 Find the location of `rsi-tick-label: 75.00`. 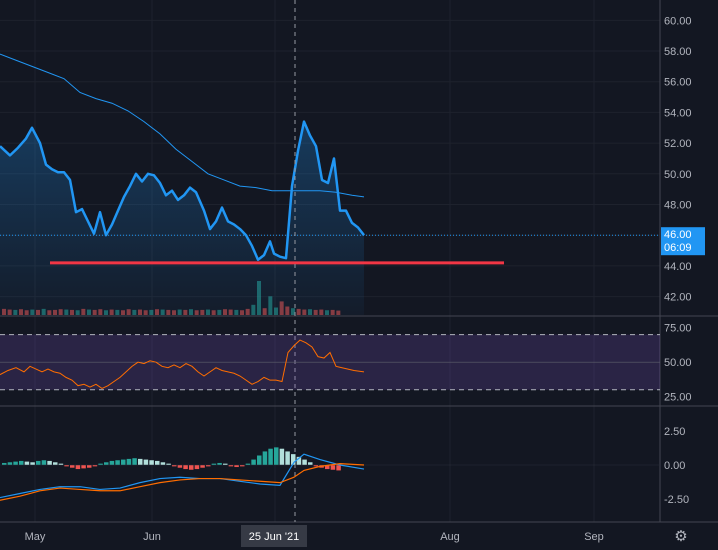

rsi-tick-label: 75.00 is located at coordinates (678, 329).